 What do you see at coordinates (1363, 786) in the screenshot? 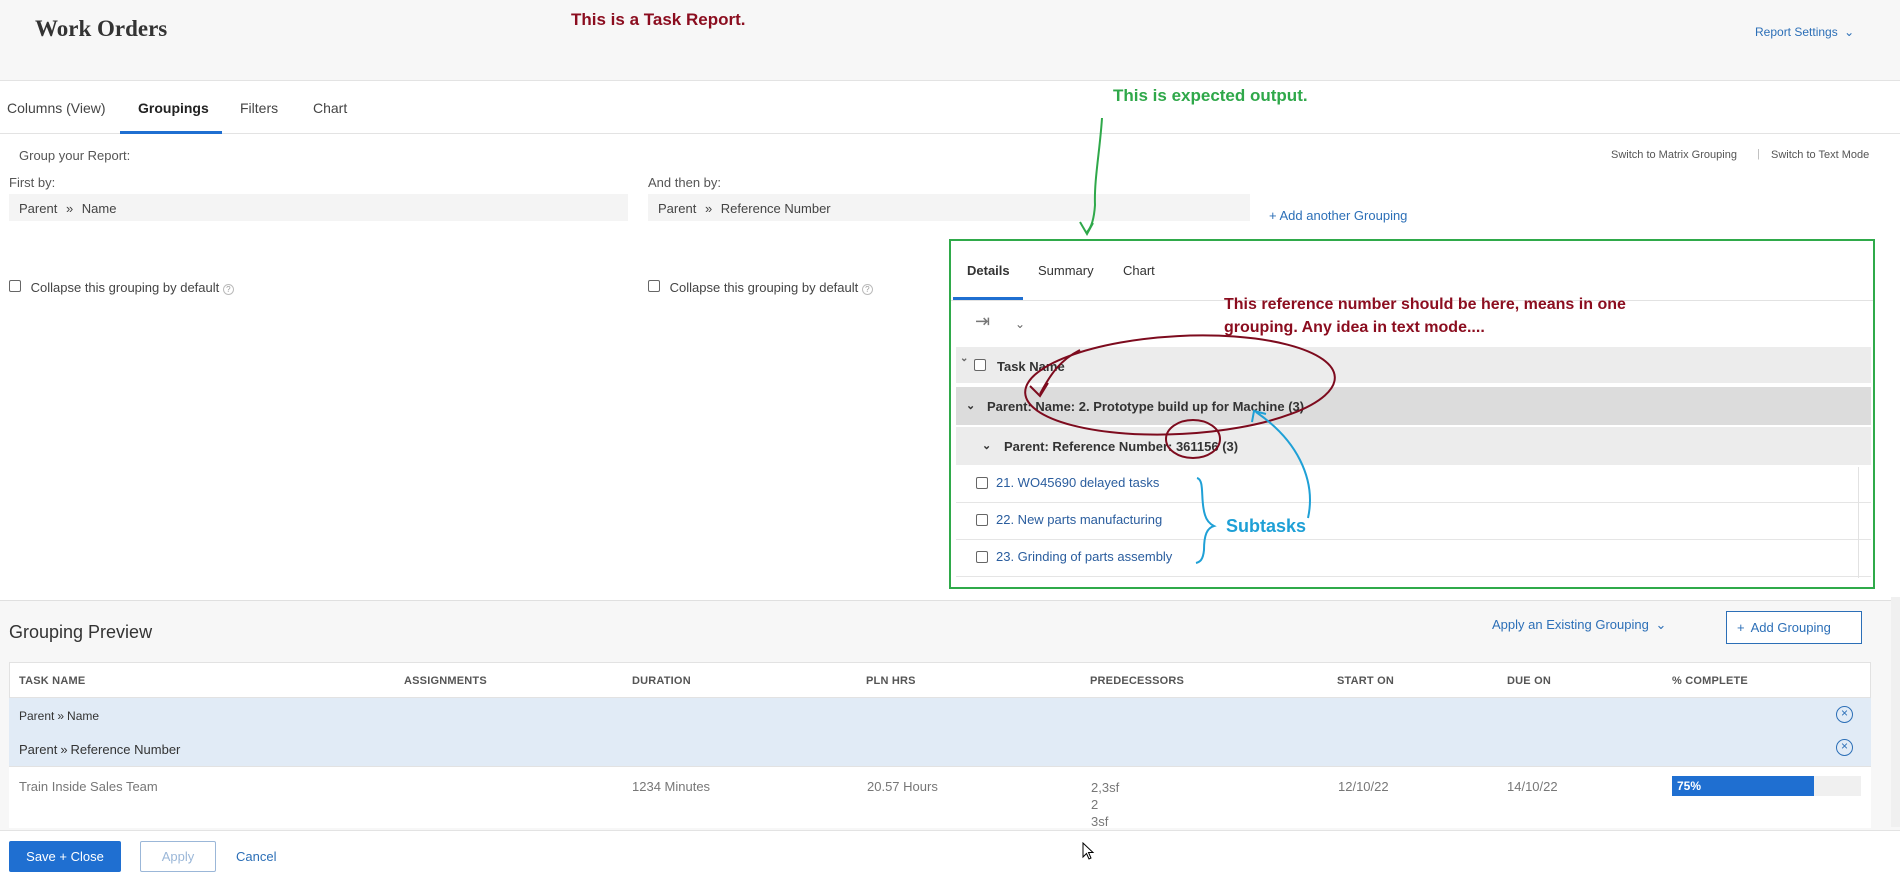
I see `cell-start-on: 12/10/22` at bounding box center [1363, 786].